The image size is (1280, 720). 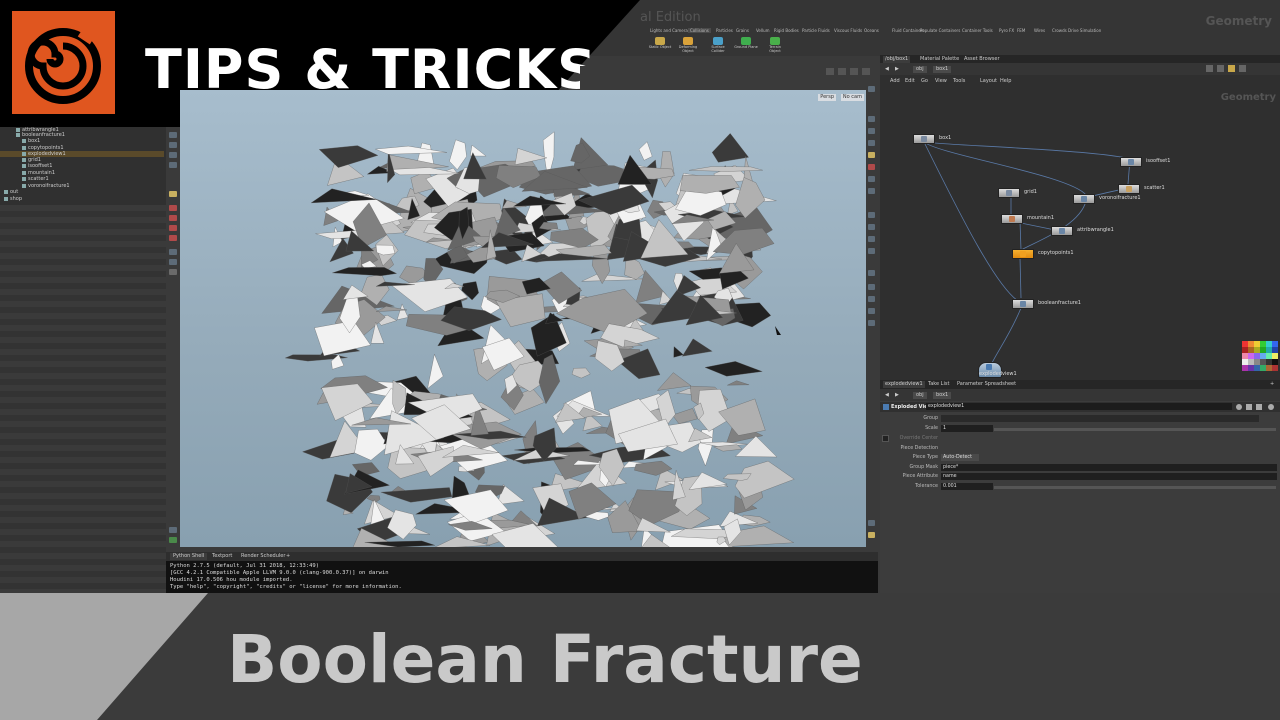 I want to click on tree-item: box1, so click(x=31, y=141).